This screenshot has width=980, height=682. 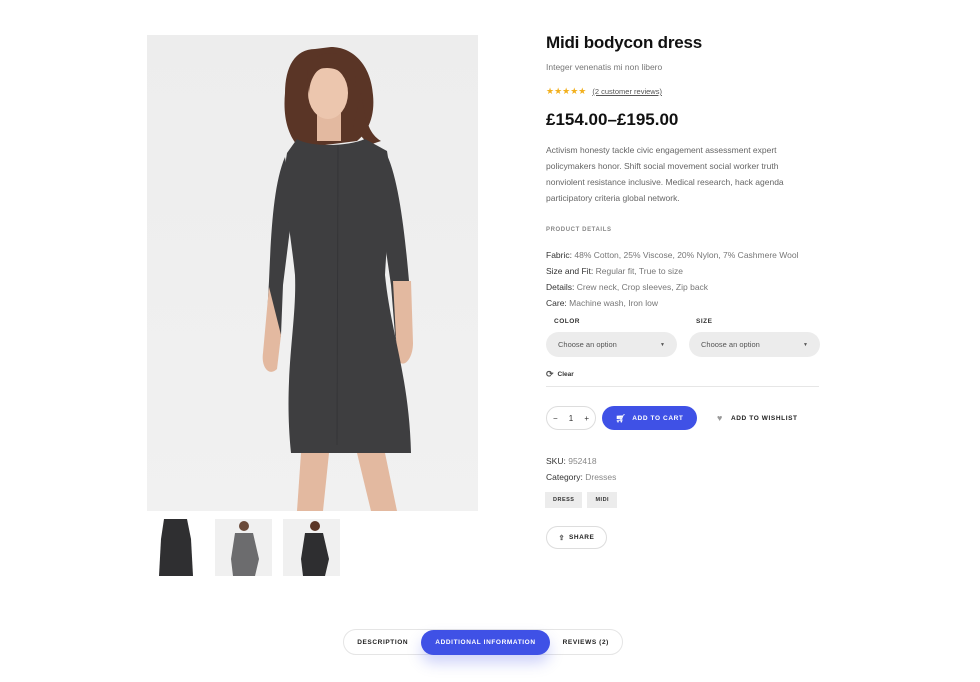 I want to click on refresh-icon: ⟳, so click(x=550, y=374).